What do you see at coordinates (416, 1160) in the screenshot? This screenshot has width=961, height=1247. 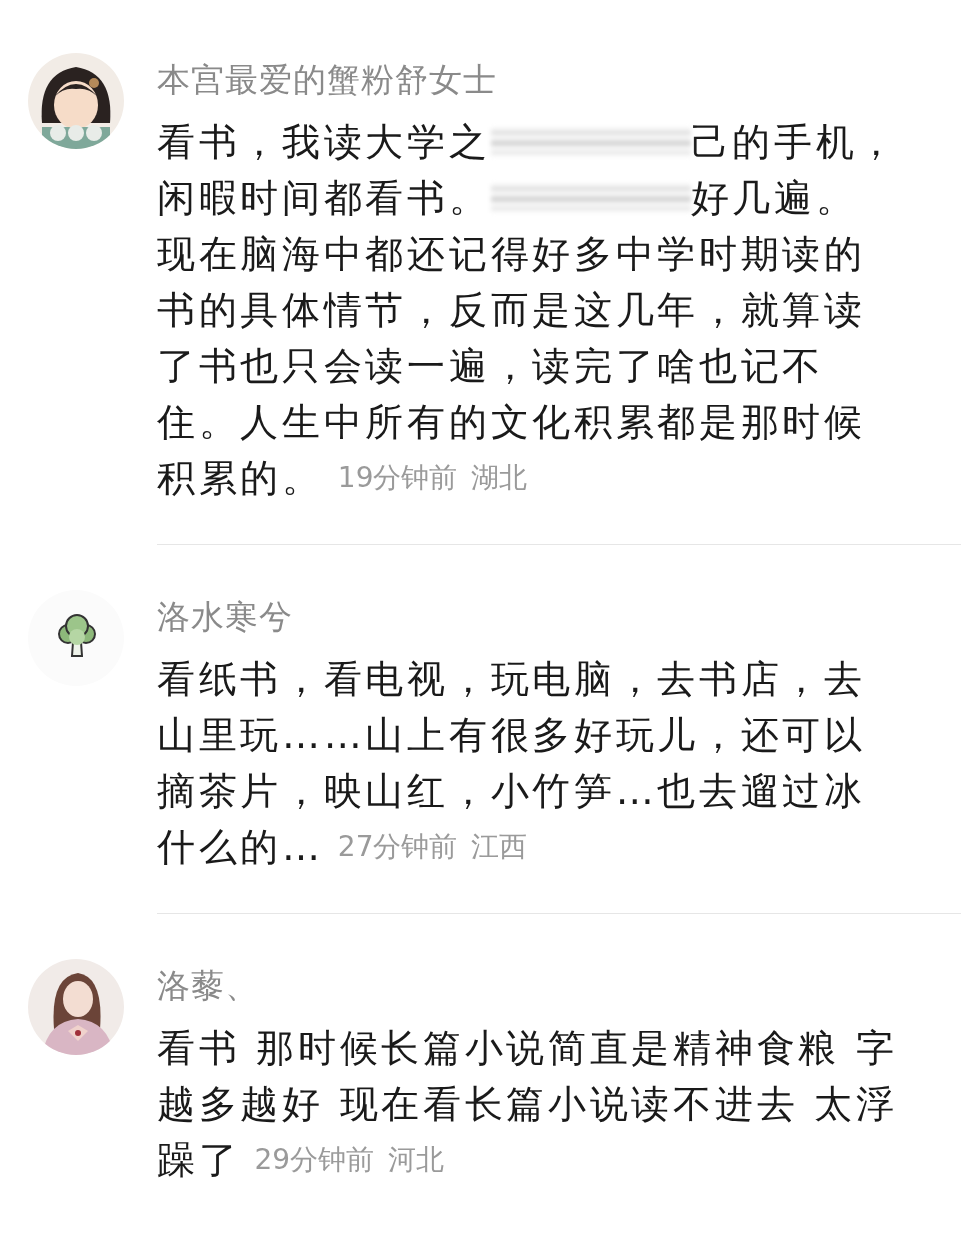 I see `comment-location: 河北` at bounding box center [416, 1160].